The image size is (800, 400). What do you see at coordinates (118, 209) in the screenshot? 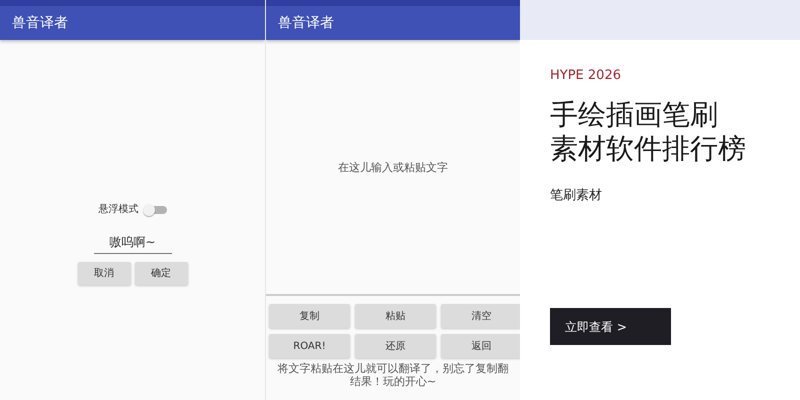
I see `switch-label: 悬浮模式` at bounding box center [118, 209].